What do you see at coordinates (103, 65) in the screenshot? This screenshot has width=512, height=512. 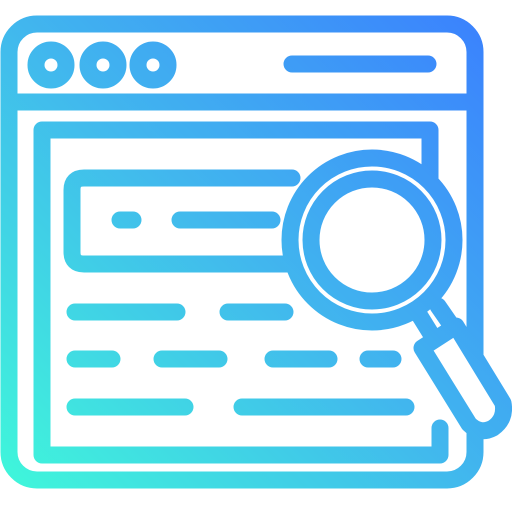 I see `window-dot-2-icon` at bounding box center [103, 65].